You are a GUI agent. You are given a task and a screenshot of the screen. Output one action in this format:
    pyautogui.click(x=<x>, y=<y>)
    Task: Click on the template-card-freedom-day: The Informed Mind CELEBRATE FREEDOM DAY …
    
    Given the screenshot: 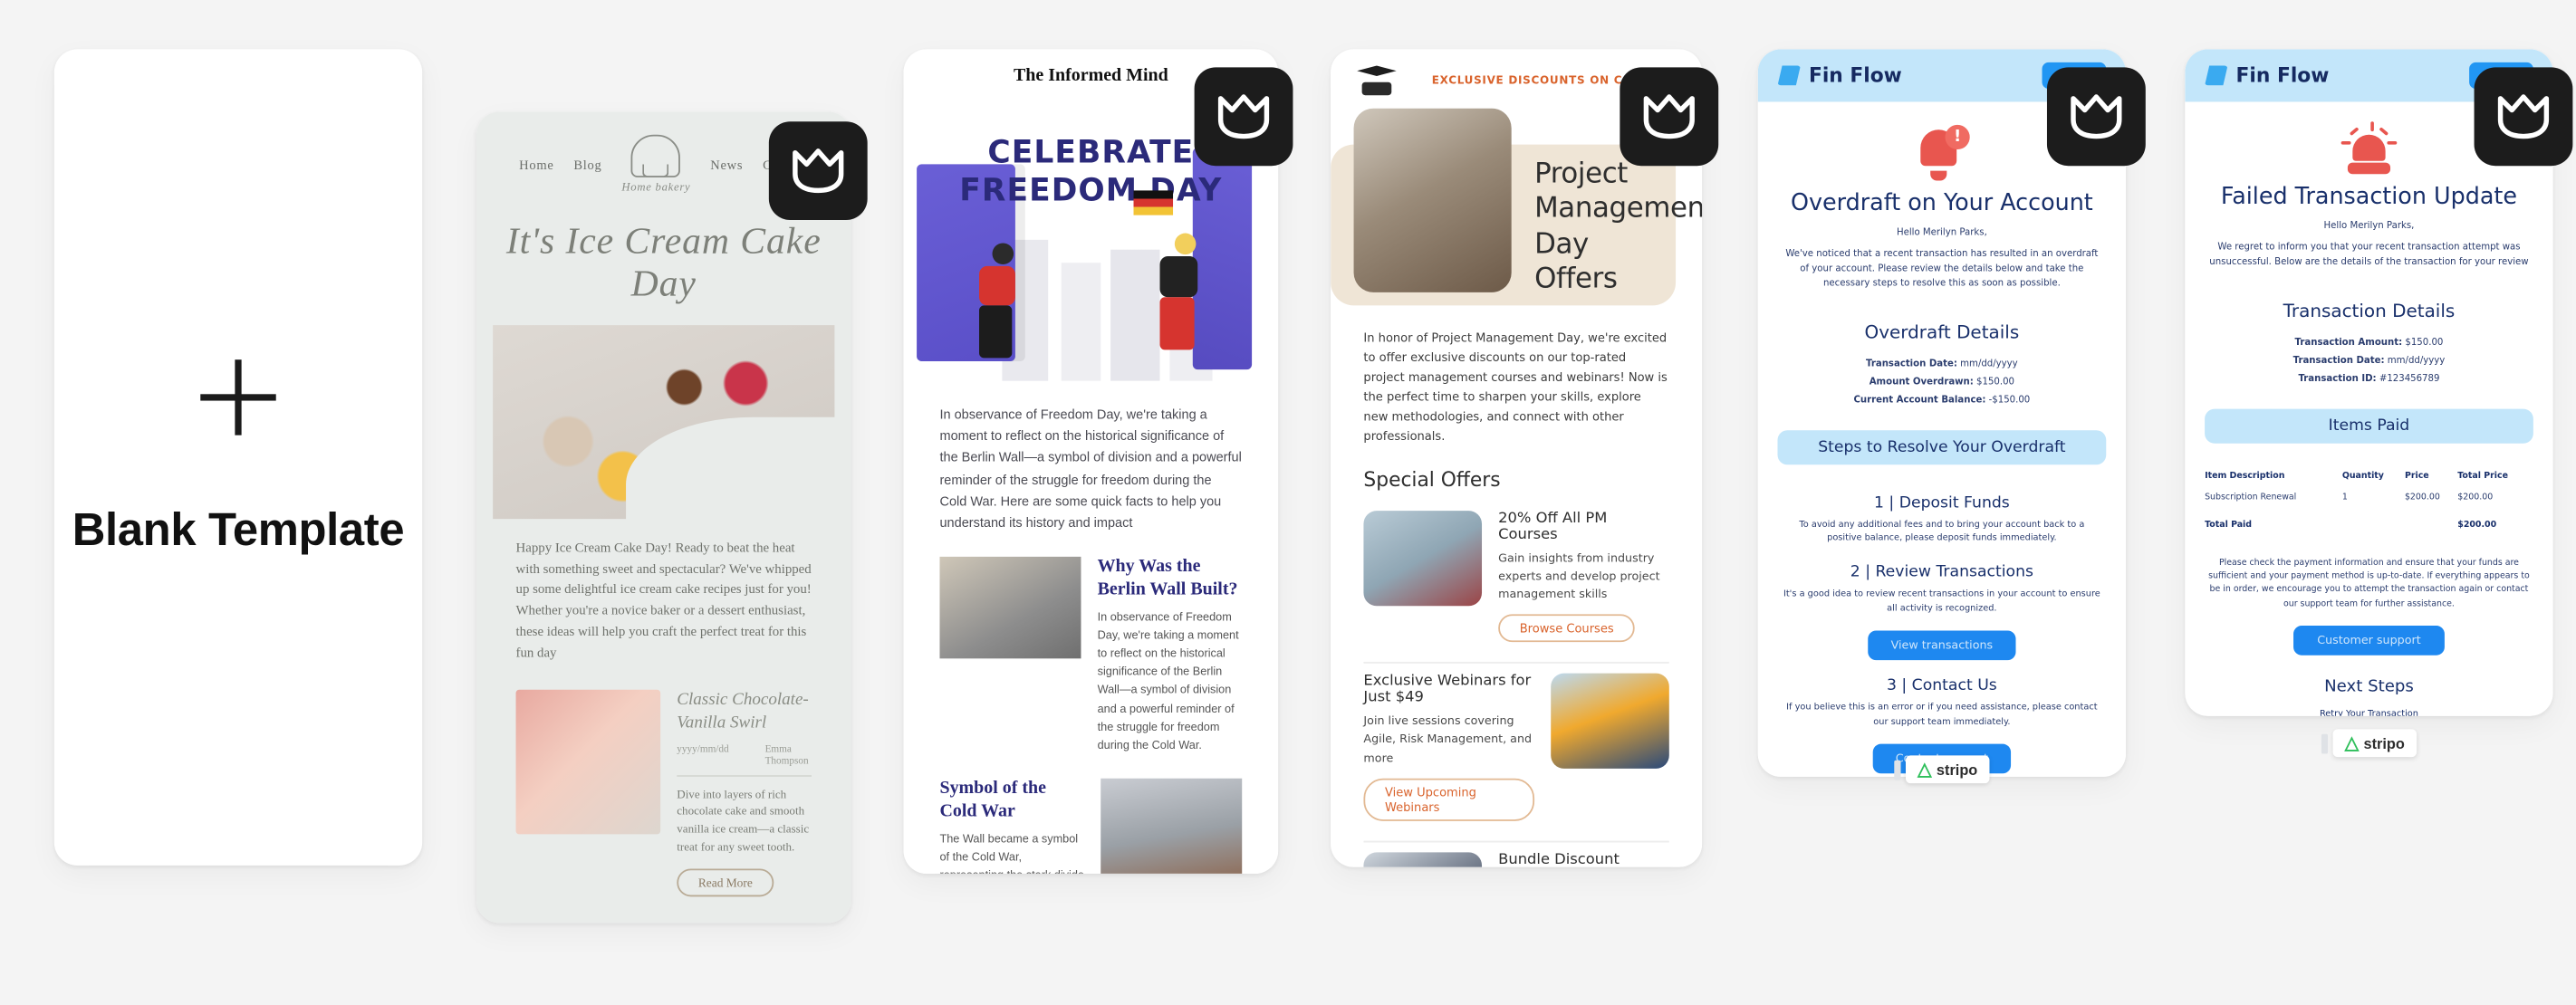 What is the action you would take?
    pyautogui.click(x=1091, y=461)
    